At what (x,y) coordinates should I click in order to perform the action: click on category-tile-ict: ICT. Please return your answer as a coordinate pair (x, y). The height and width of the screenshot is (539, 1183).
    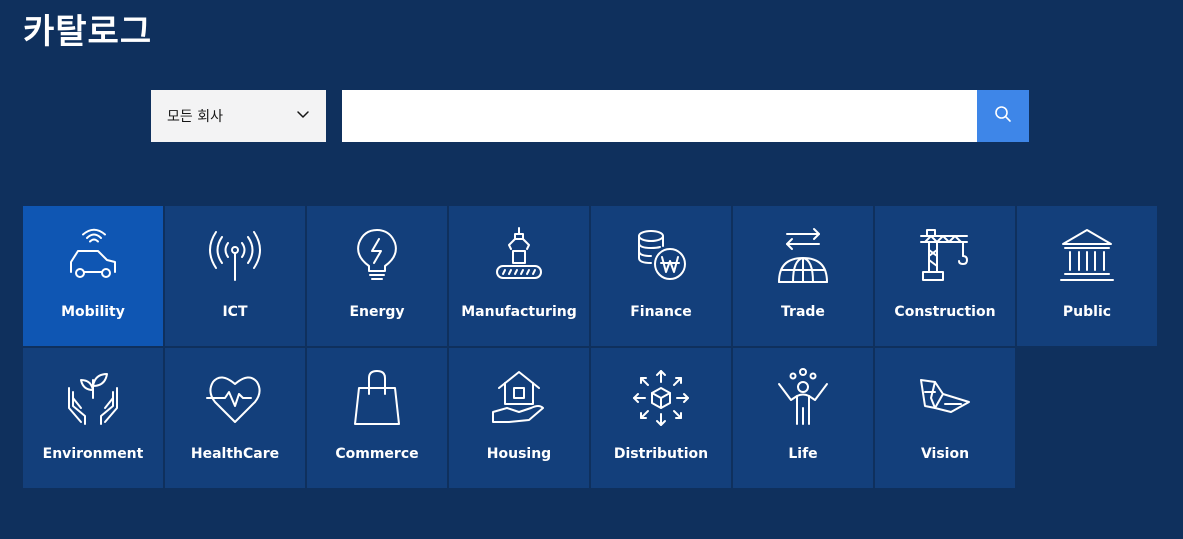
    Looking at the image, I should click on (235, 276).